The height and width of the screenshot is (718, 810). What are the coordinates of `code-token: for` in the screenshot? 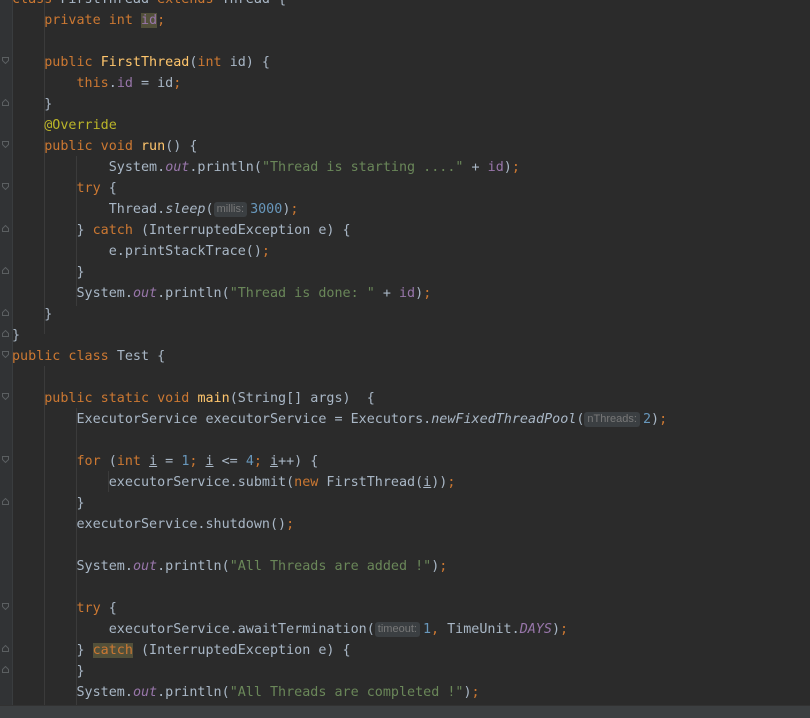 It's located at (92, 461).